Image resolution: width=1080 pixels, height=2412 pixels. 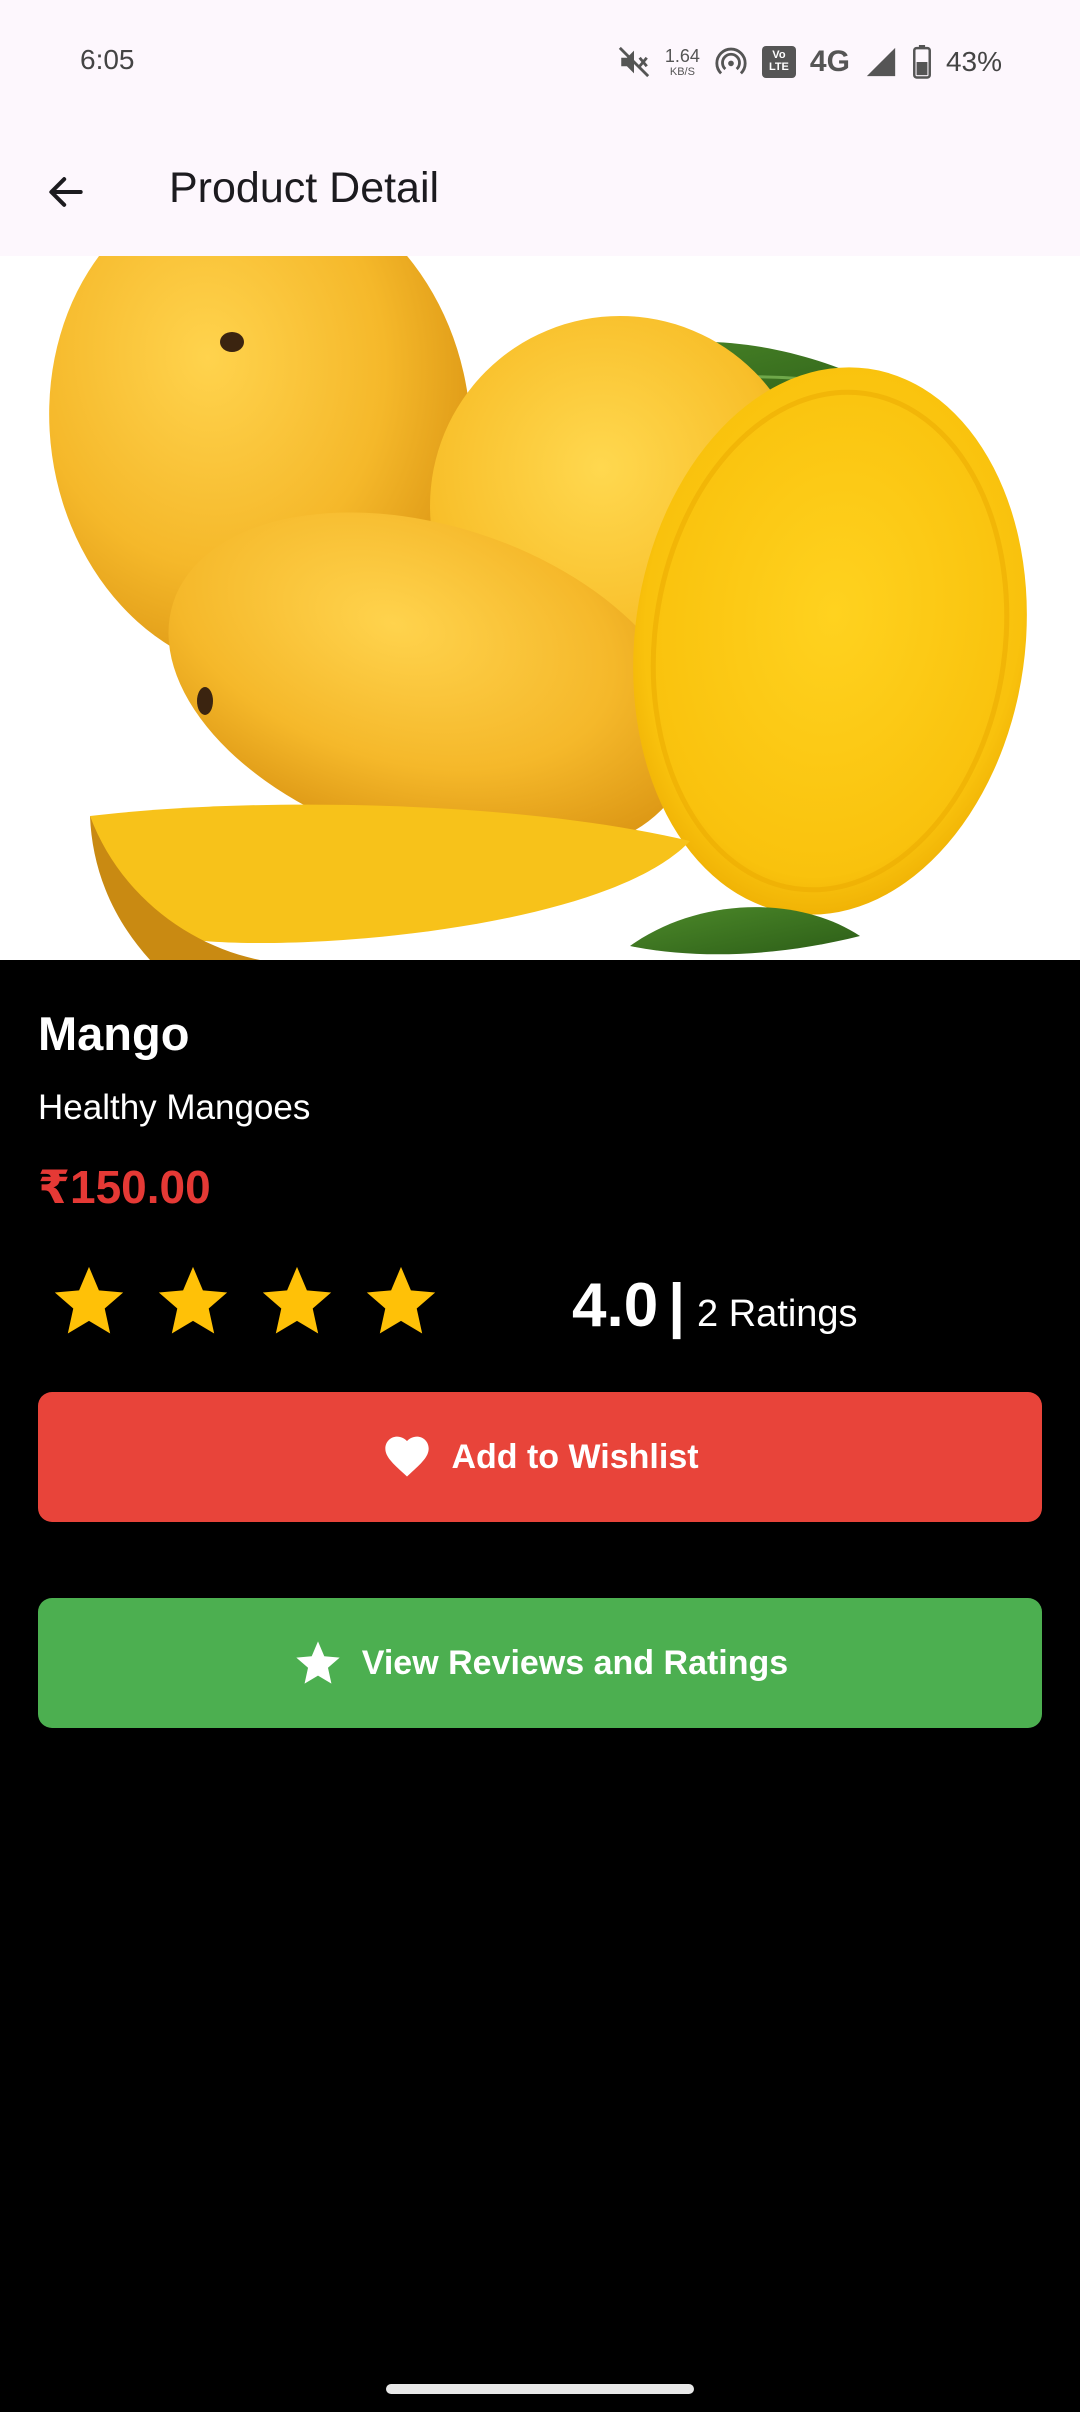 I want to click on network-type: 4G, so click(x=829, y=61).